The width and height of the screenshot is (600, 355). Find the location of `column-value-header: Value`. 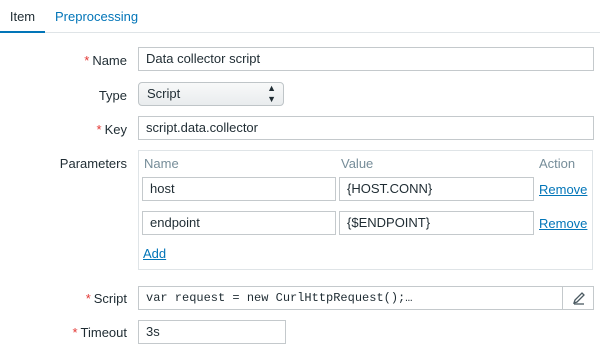

column-value-header: Value is located at coordinates (357, 163).